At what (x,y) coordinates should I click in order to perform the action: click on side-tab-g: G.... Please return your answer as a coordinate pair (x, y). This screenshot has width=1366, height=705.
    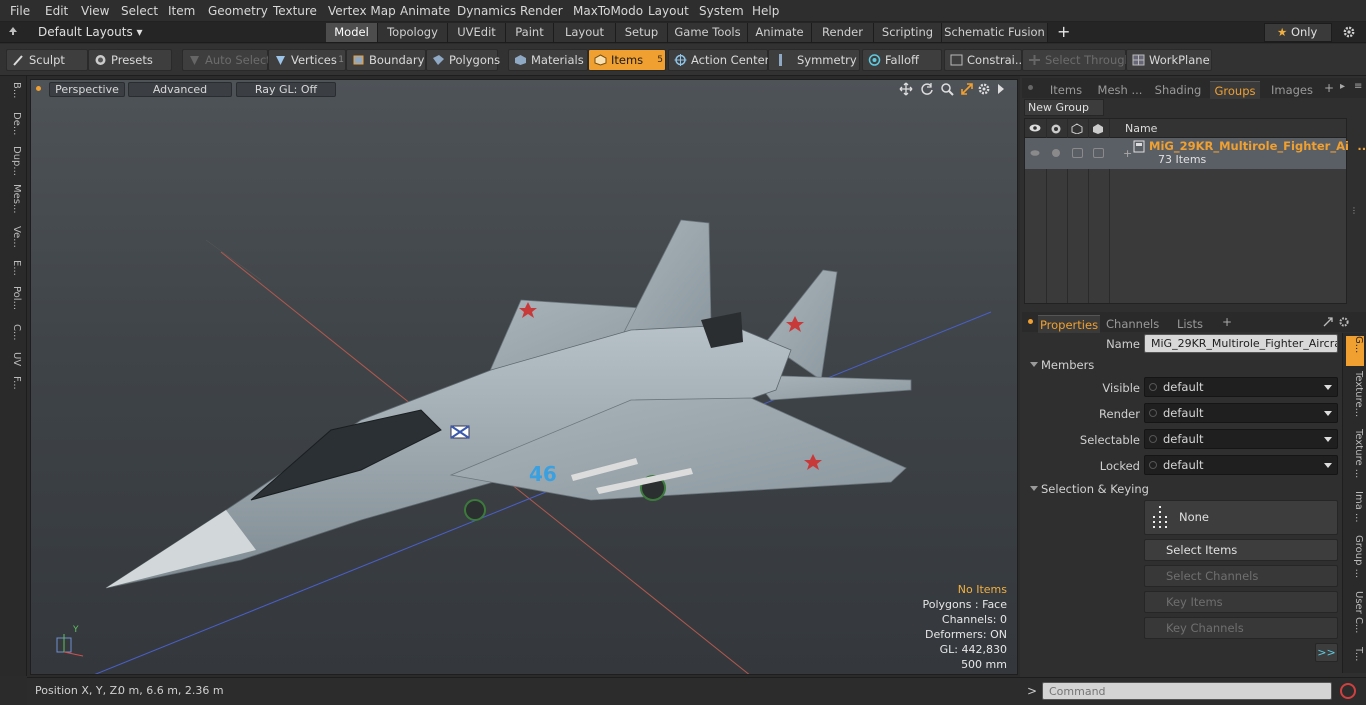
    Looking at the image, I should click on (1355, 351).